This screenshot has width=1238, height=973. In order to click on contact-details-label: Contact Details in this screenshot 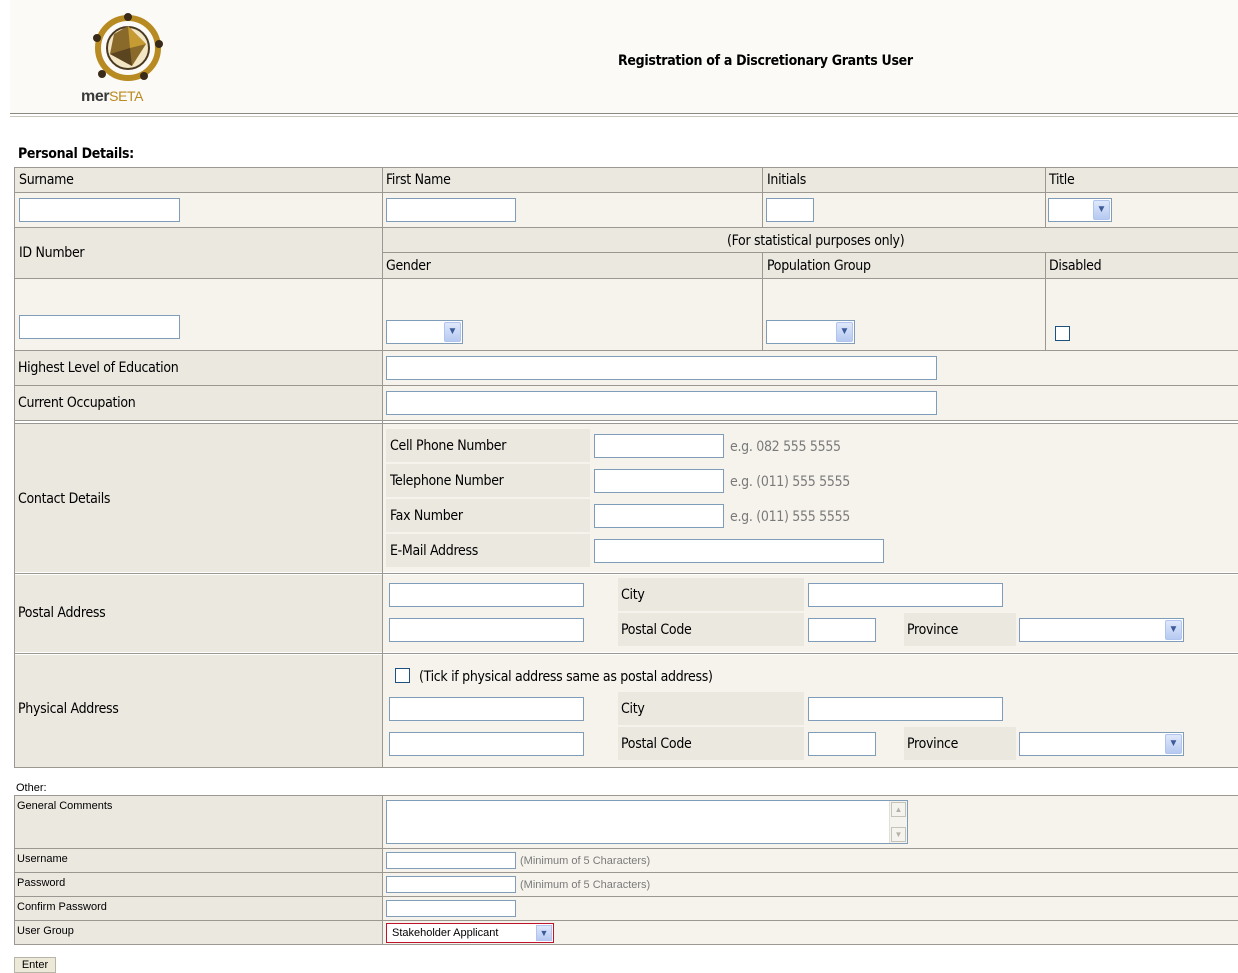, I will do `click(64, 499)`.